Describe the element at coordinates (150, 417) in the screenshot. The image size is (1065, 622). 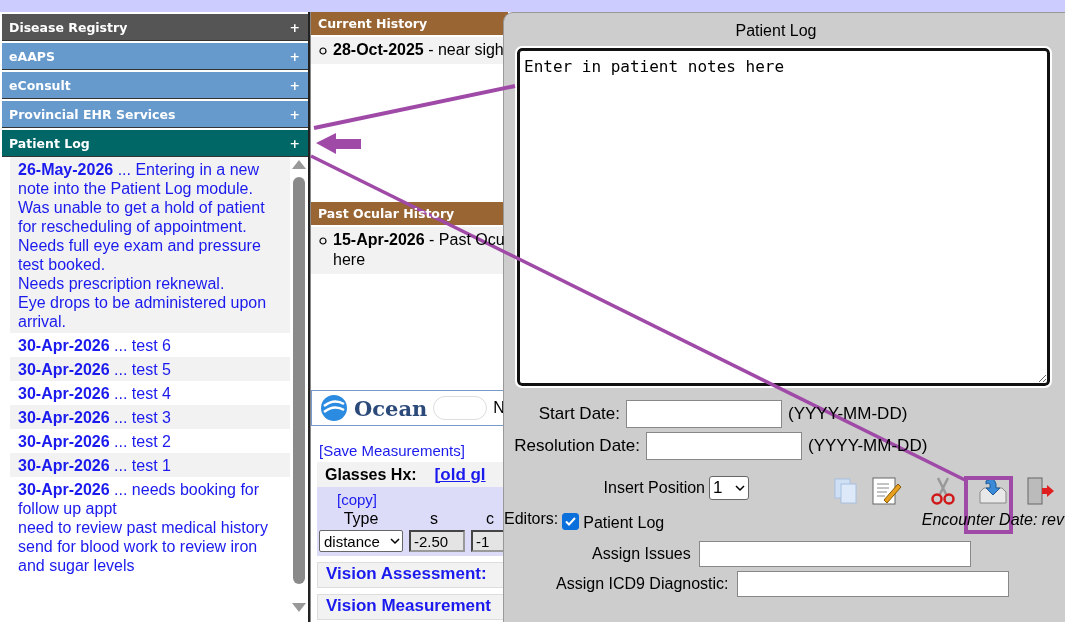
I see `log-note: 30-Apr-2026 ... test 3` at that location.